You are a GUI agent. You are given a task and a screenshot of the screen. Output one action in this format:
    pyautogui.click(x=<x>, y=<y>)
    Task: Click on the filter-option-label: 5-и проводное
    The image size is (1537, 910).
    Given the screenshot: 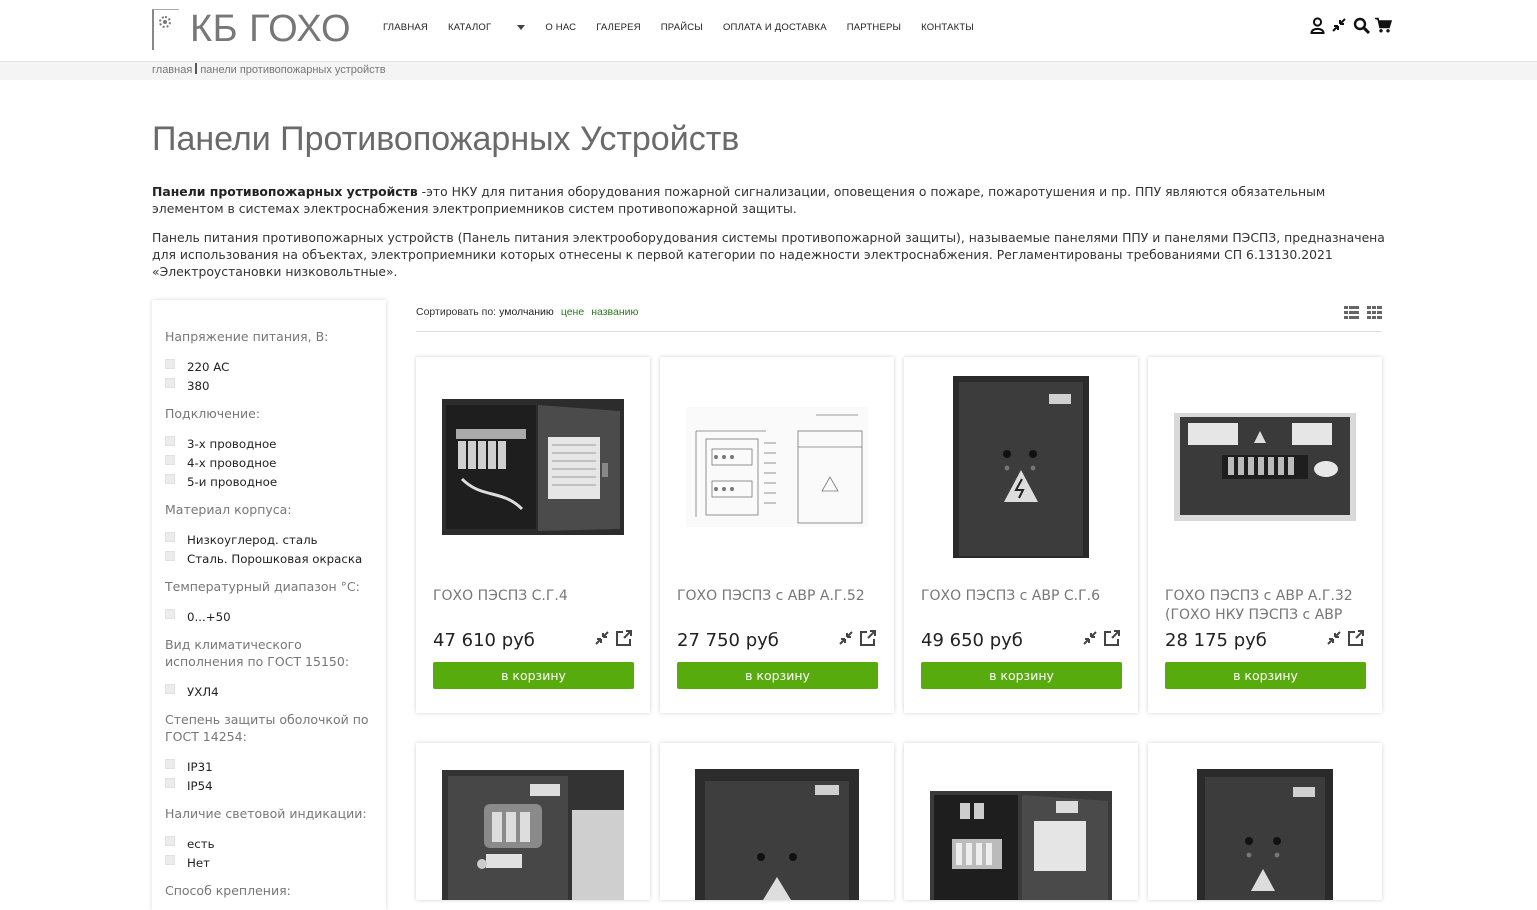 What is the action you would take?
    pyautogui.click(x=232, y=481)
    